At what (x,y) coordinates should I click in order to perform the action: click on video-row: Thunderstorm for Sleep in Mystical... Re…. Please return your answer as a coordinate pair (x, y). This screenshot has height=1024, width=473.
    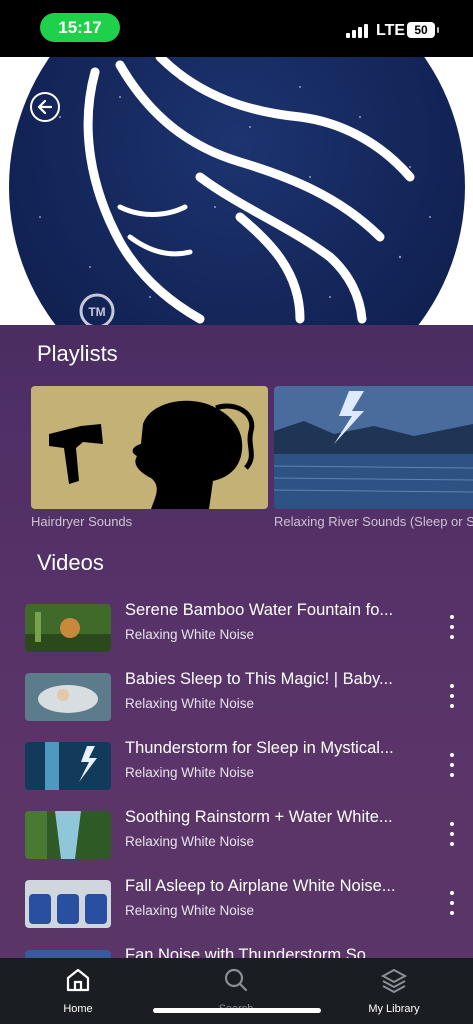
    Looking at the image, I should click on (236, 766).